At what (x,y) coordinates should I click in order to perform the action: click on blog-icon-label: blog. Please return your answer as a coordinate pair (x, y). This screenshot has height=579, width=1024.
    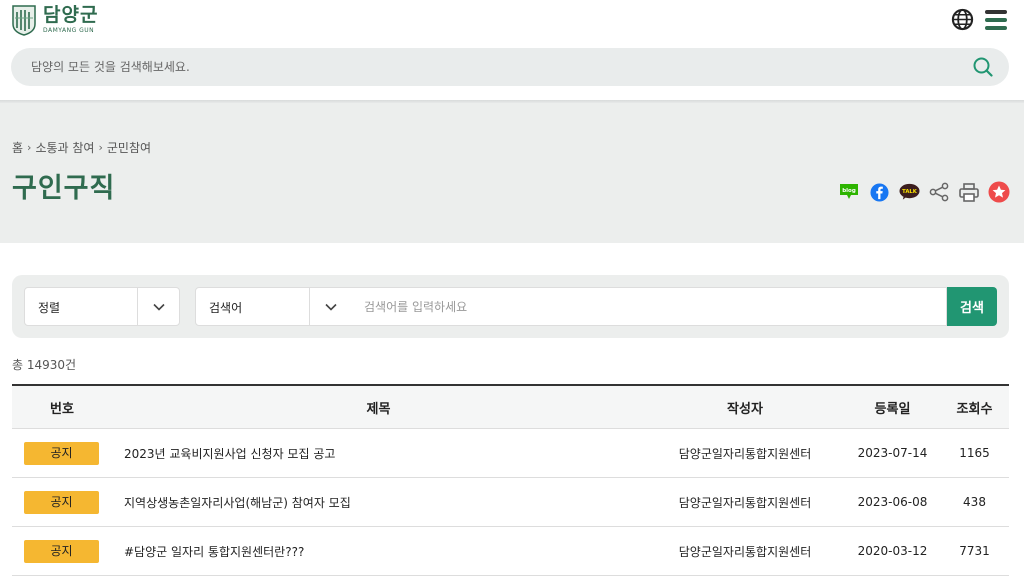
    Looking at the image, I should click on (849, 191).